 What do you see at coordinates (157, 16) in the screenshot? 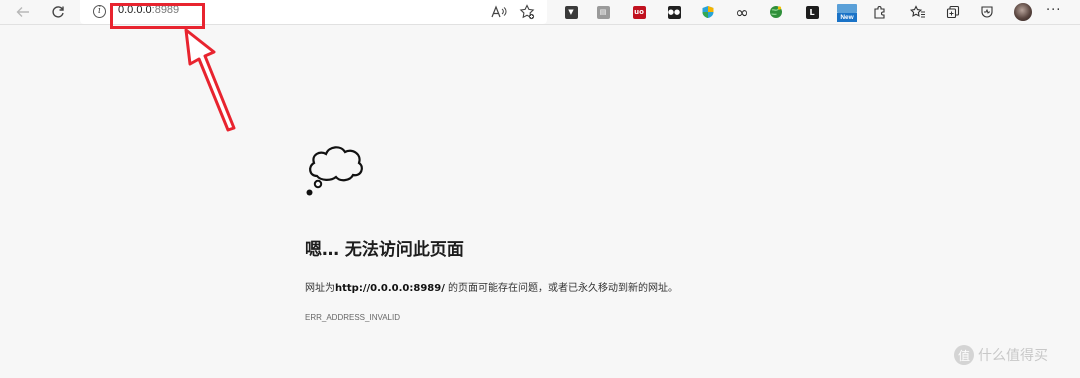
I see `url-highlight-box` at bounding box center [157, 16].